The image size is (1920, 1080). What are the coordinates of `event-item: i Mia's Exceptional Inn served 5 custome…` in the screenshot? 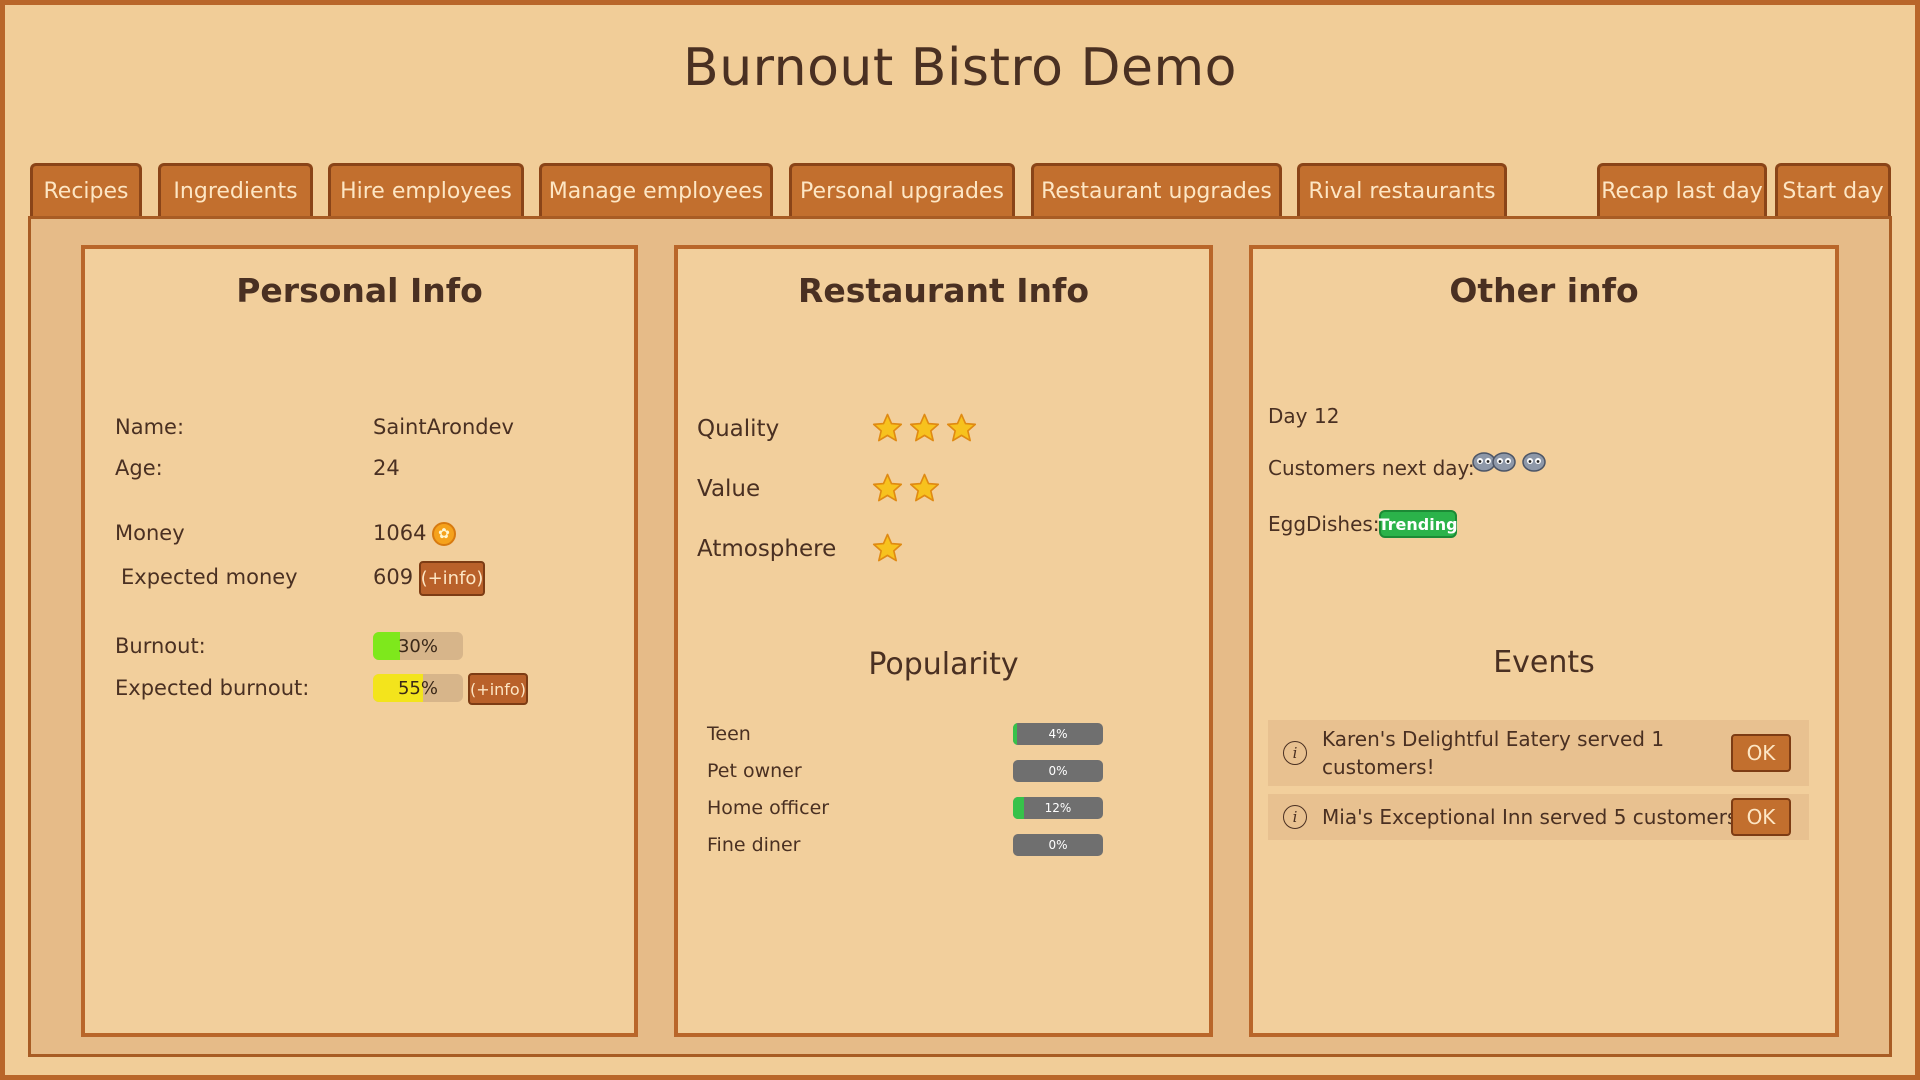 It's located at (1538, 817).